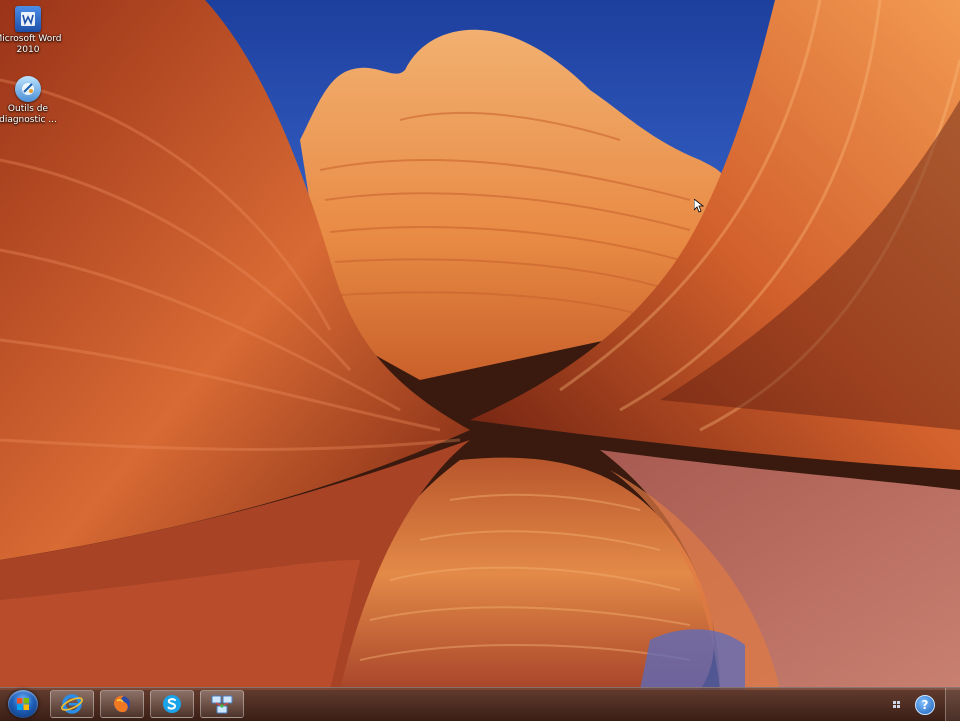 The image size is (960, 721). Describe the element at coordinates (31, 44) in the screenshot. I see `desktop-icon-label: Microsoft Word 2010` at that location.